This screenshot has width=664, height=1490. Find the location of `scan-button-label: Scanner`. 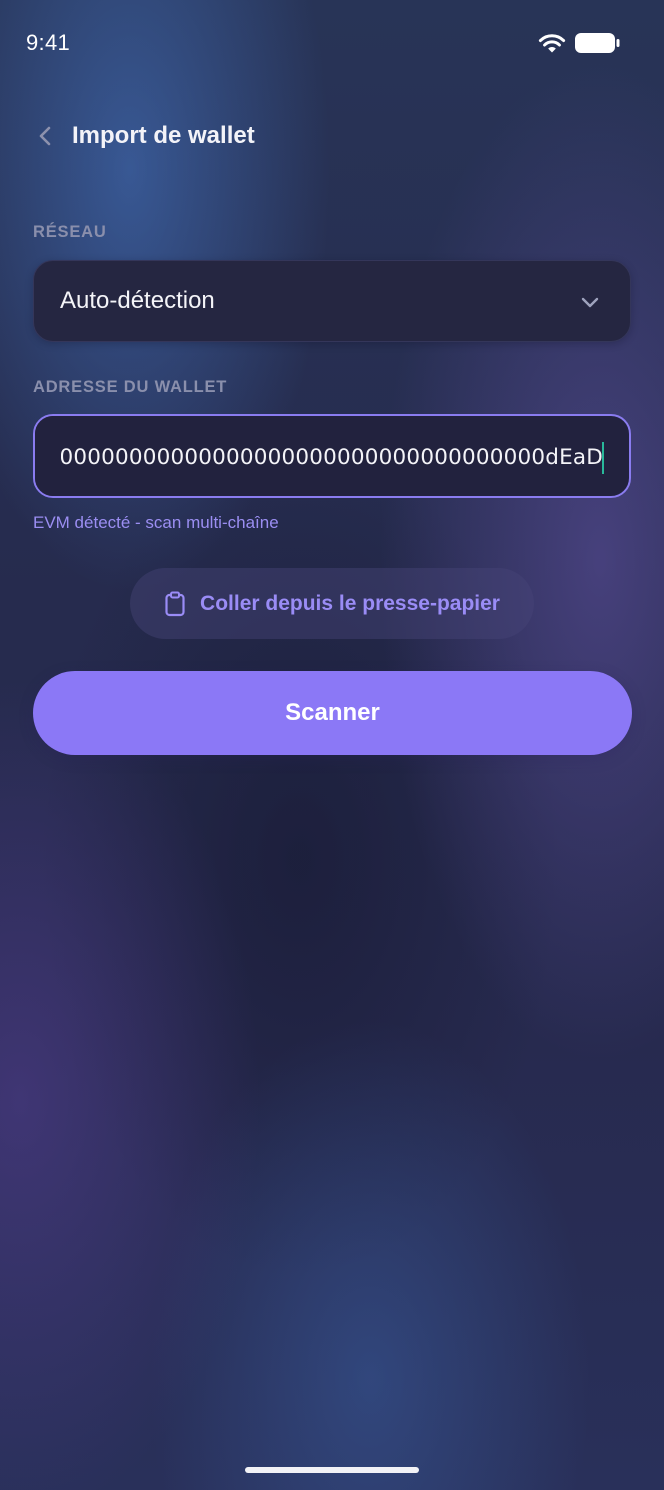

scan-button-label: Scanner is located at coordinates (332, 712).